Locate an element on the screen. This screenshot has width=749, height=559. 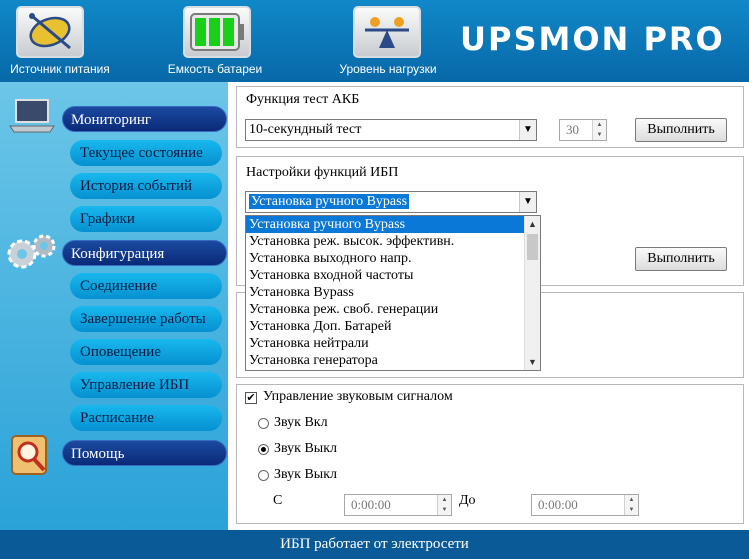
ups-function-select: Установка ручного Bypass ▼ is located at coordinates (391, 202).